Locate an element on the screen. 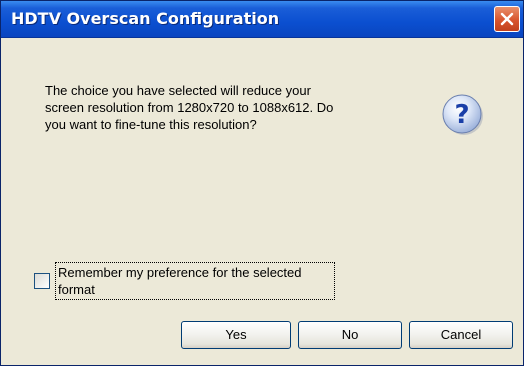 The height and width of the screenshot is (366, 524). cancel-button: Cancel is located at coordinates (461, 335).